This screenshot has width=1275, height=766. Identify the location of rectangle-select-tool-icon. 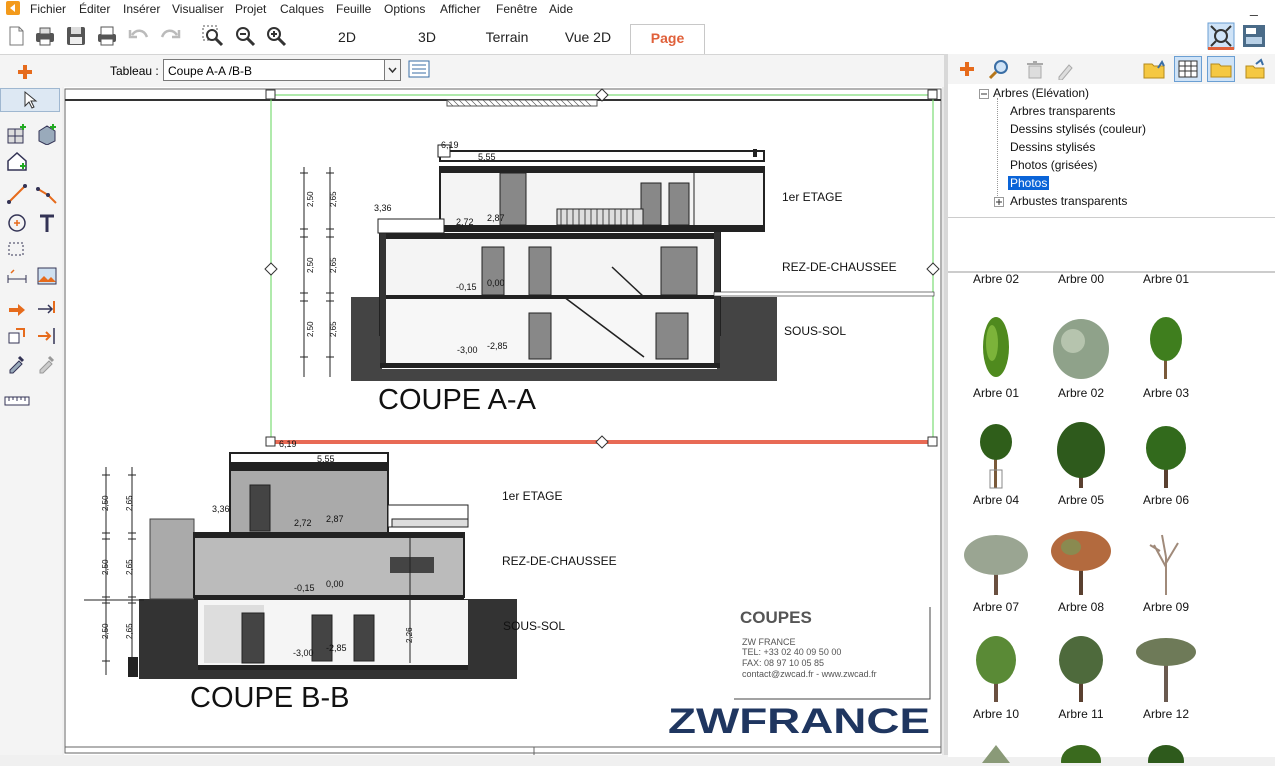
(17, 250).